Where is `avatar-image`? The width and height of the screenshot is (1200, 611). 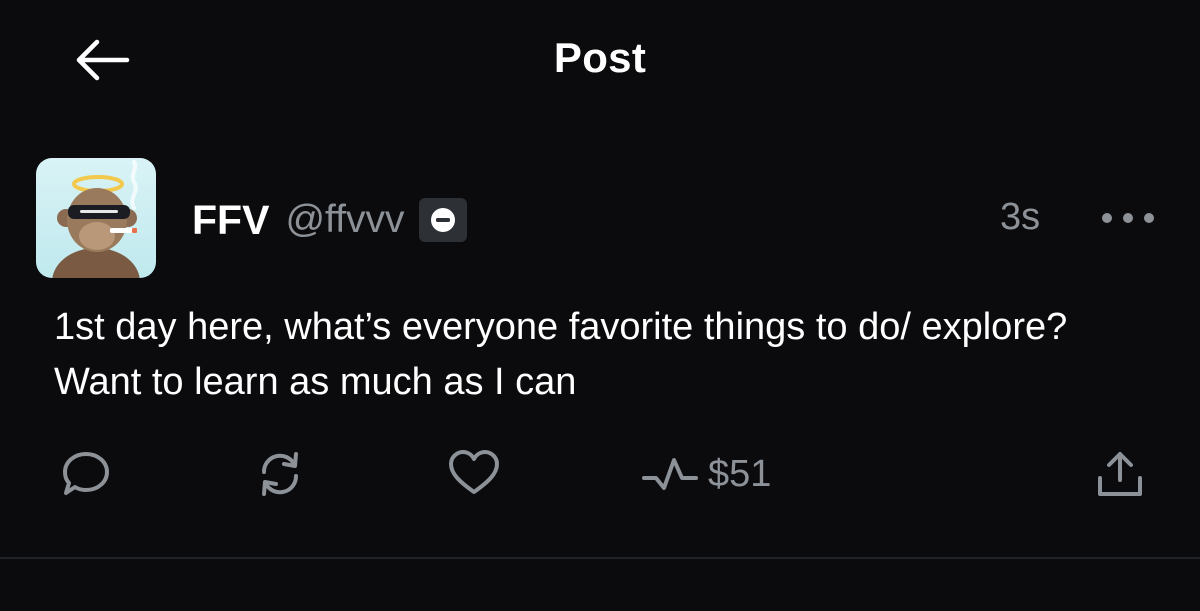
avatar-image is located at coordinates (96, 219).